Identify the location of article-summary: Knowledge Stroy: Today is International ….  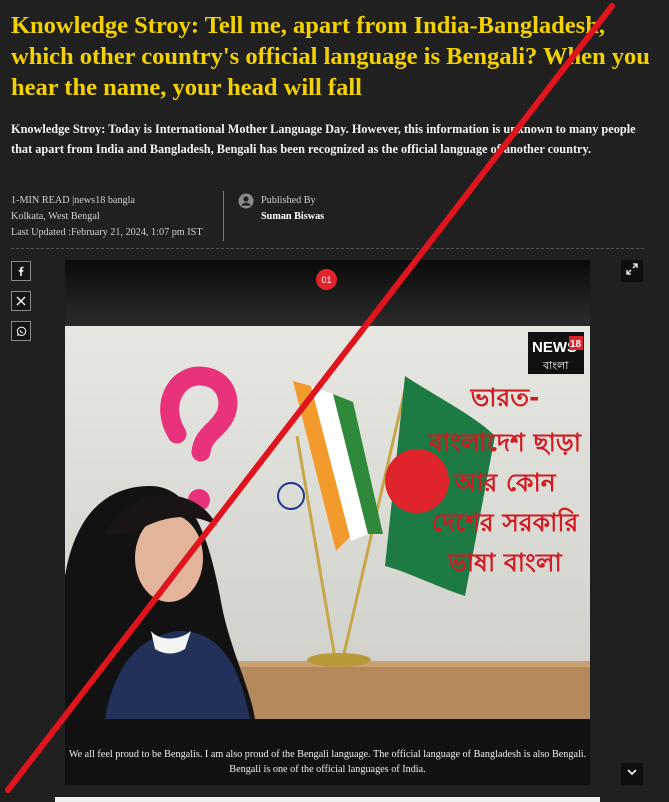
(323, 139).